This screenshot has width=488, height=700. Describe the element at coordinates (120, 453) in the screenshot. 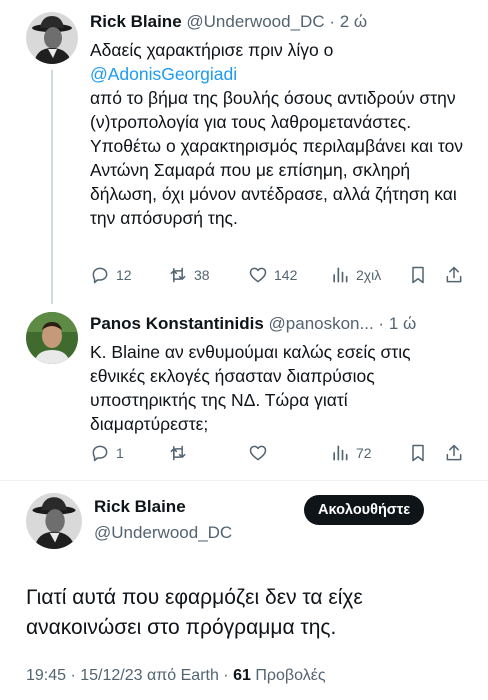

I see `reply-count: 1` at that location.